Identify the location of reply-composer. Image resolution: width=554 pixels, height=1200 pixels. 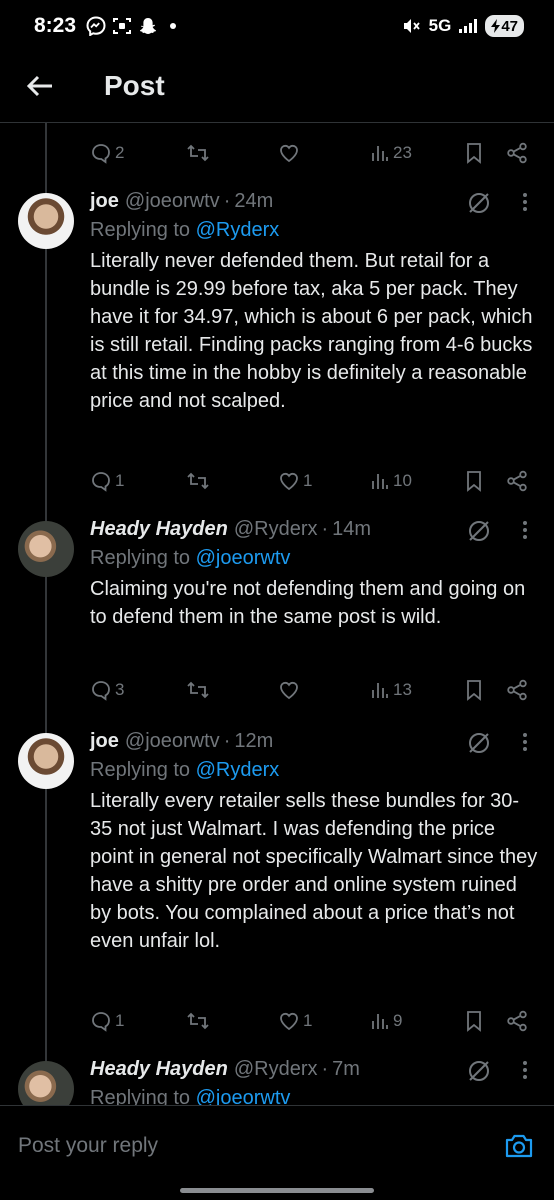
(277, 1145).